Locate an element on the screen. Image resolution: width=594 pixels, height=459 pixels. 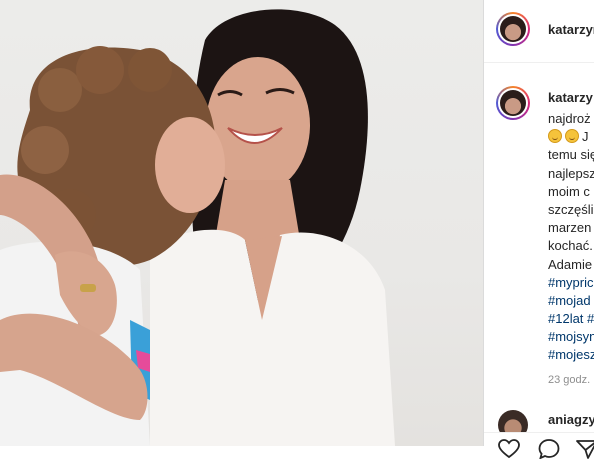
heart-icon is located at coordinates (509, 449).